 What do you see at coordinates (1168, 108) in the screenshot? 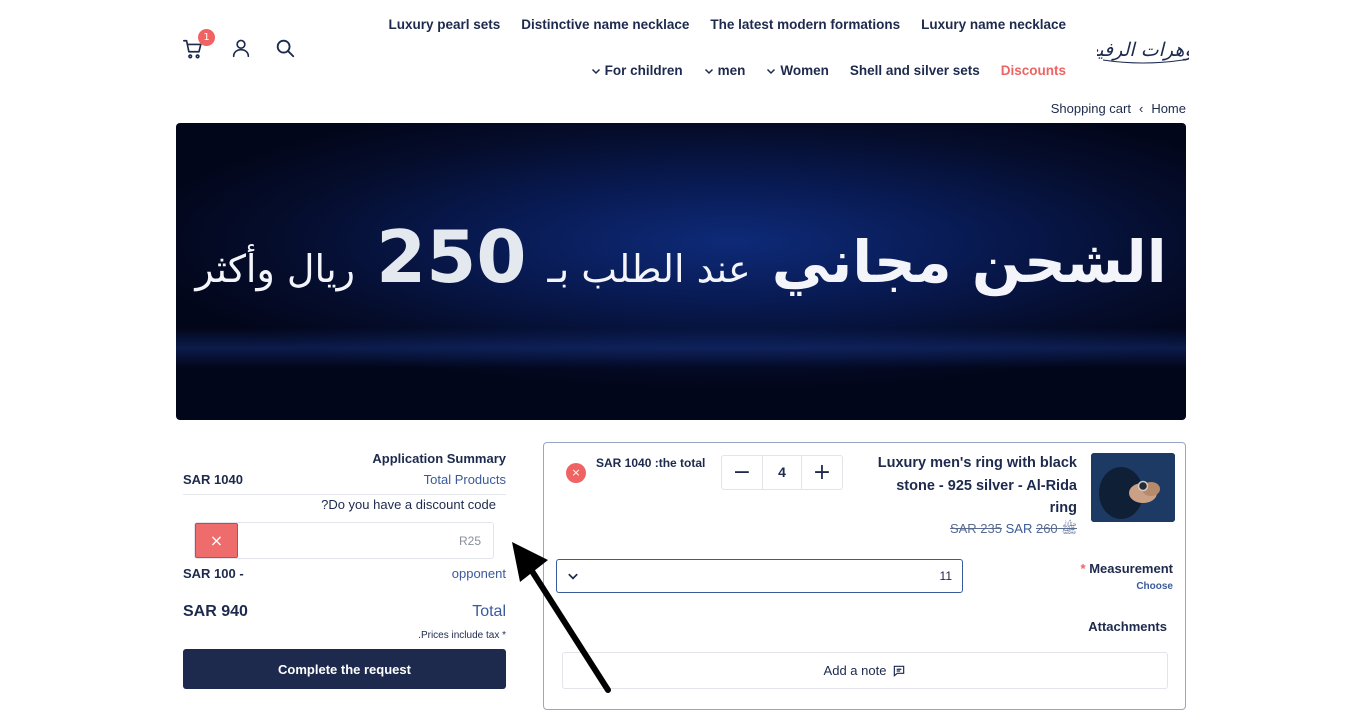
I see `breadcrumb-home-link: Home` at bounding box center [1168, 108].